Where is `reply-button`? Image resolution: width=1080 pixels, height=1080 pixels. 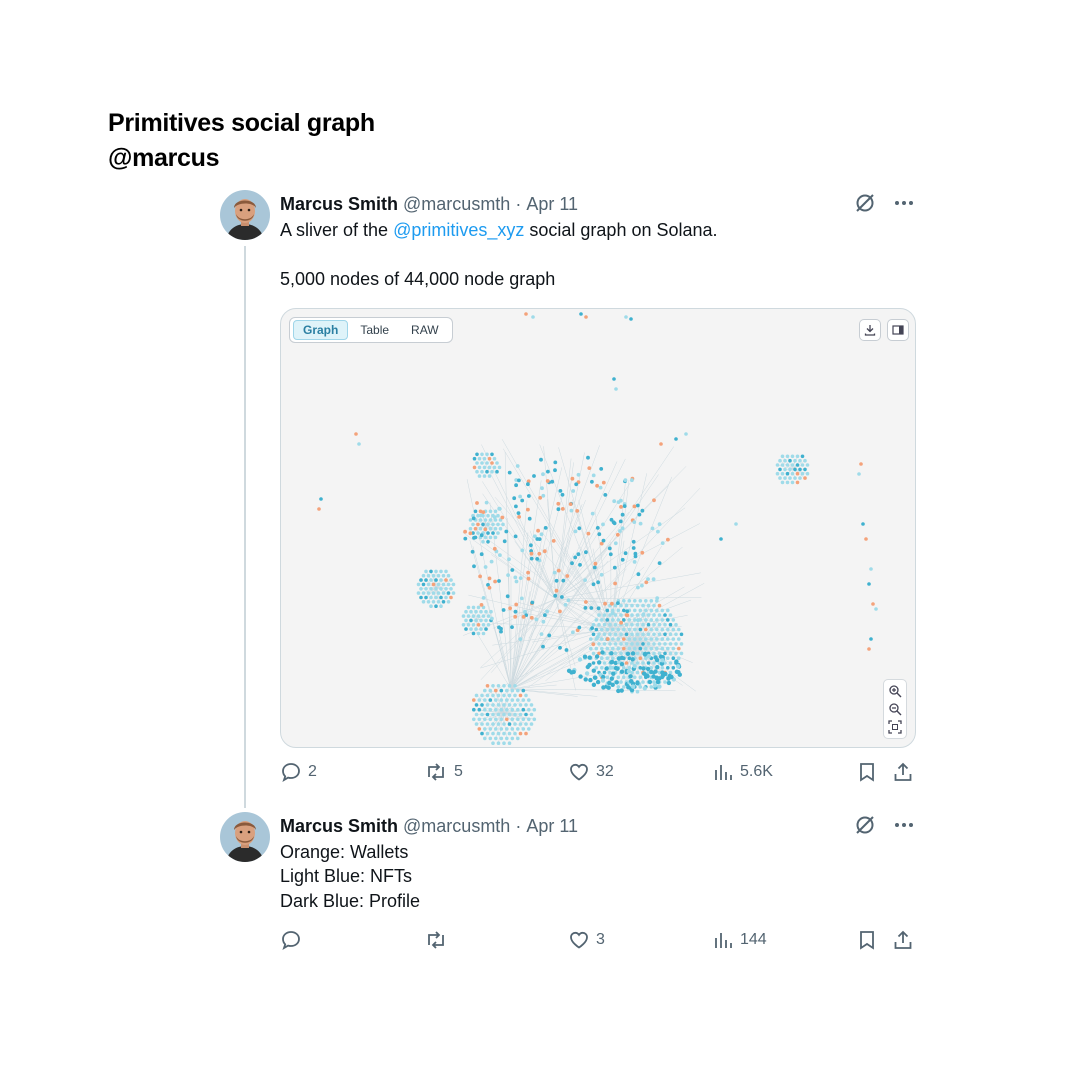
reply-button is located at coordinates (294, 940).